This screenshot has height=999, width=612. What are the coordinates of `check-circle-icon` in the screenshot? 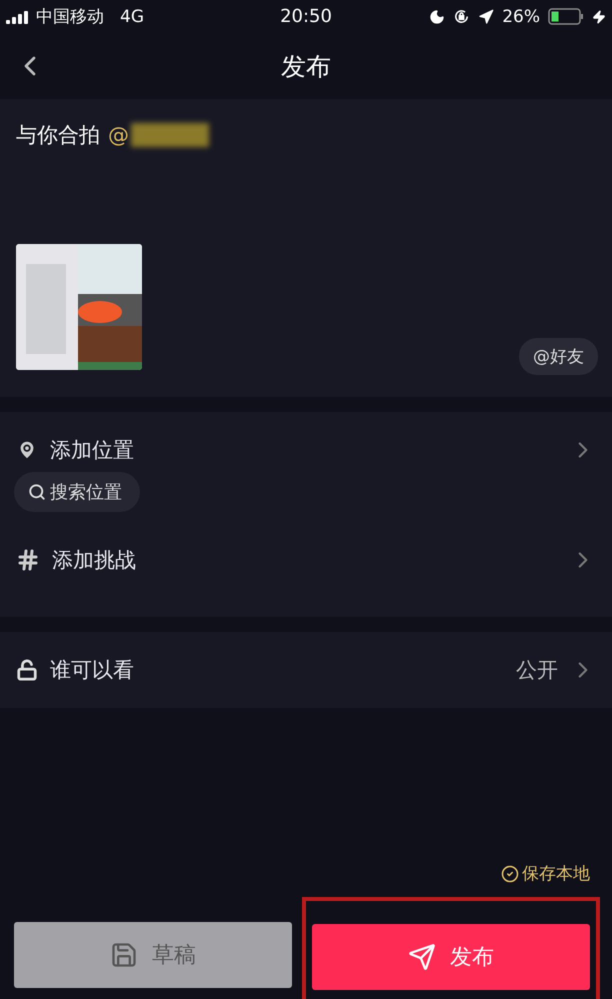 It's located at (510, 873).